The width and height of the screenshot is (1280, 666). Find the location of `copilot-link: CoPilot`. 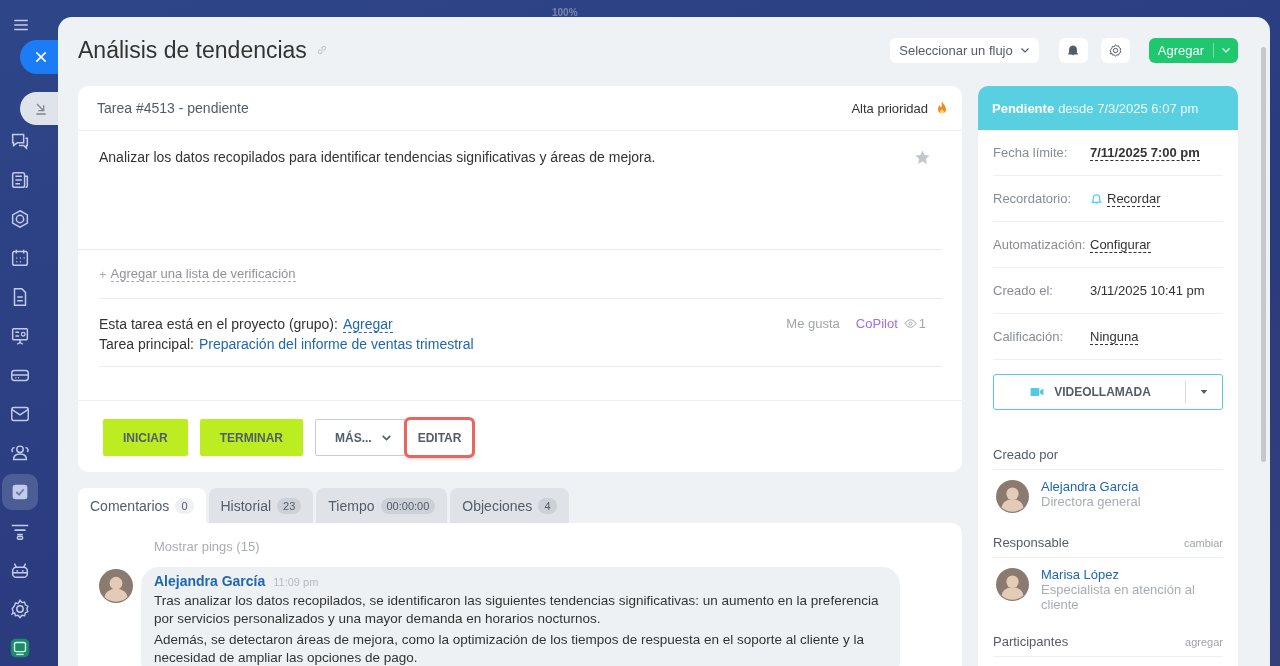

copilot-link: CoPilot is located at coordinates (876, 323).